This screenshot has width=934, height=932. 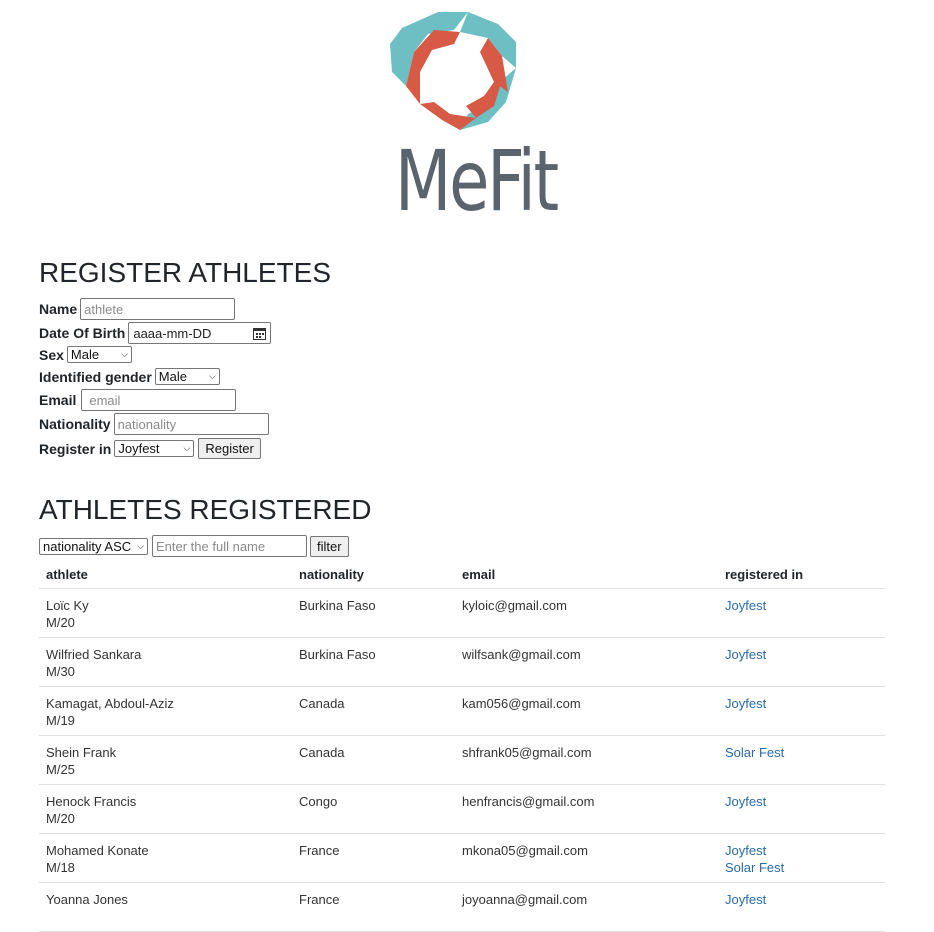 I want to click on register-in-label: Register in, so click(x=75, y=448).